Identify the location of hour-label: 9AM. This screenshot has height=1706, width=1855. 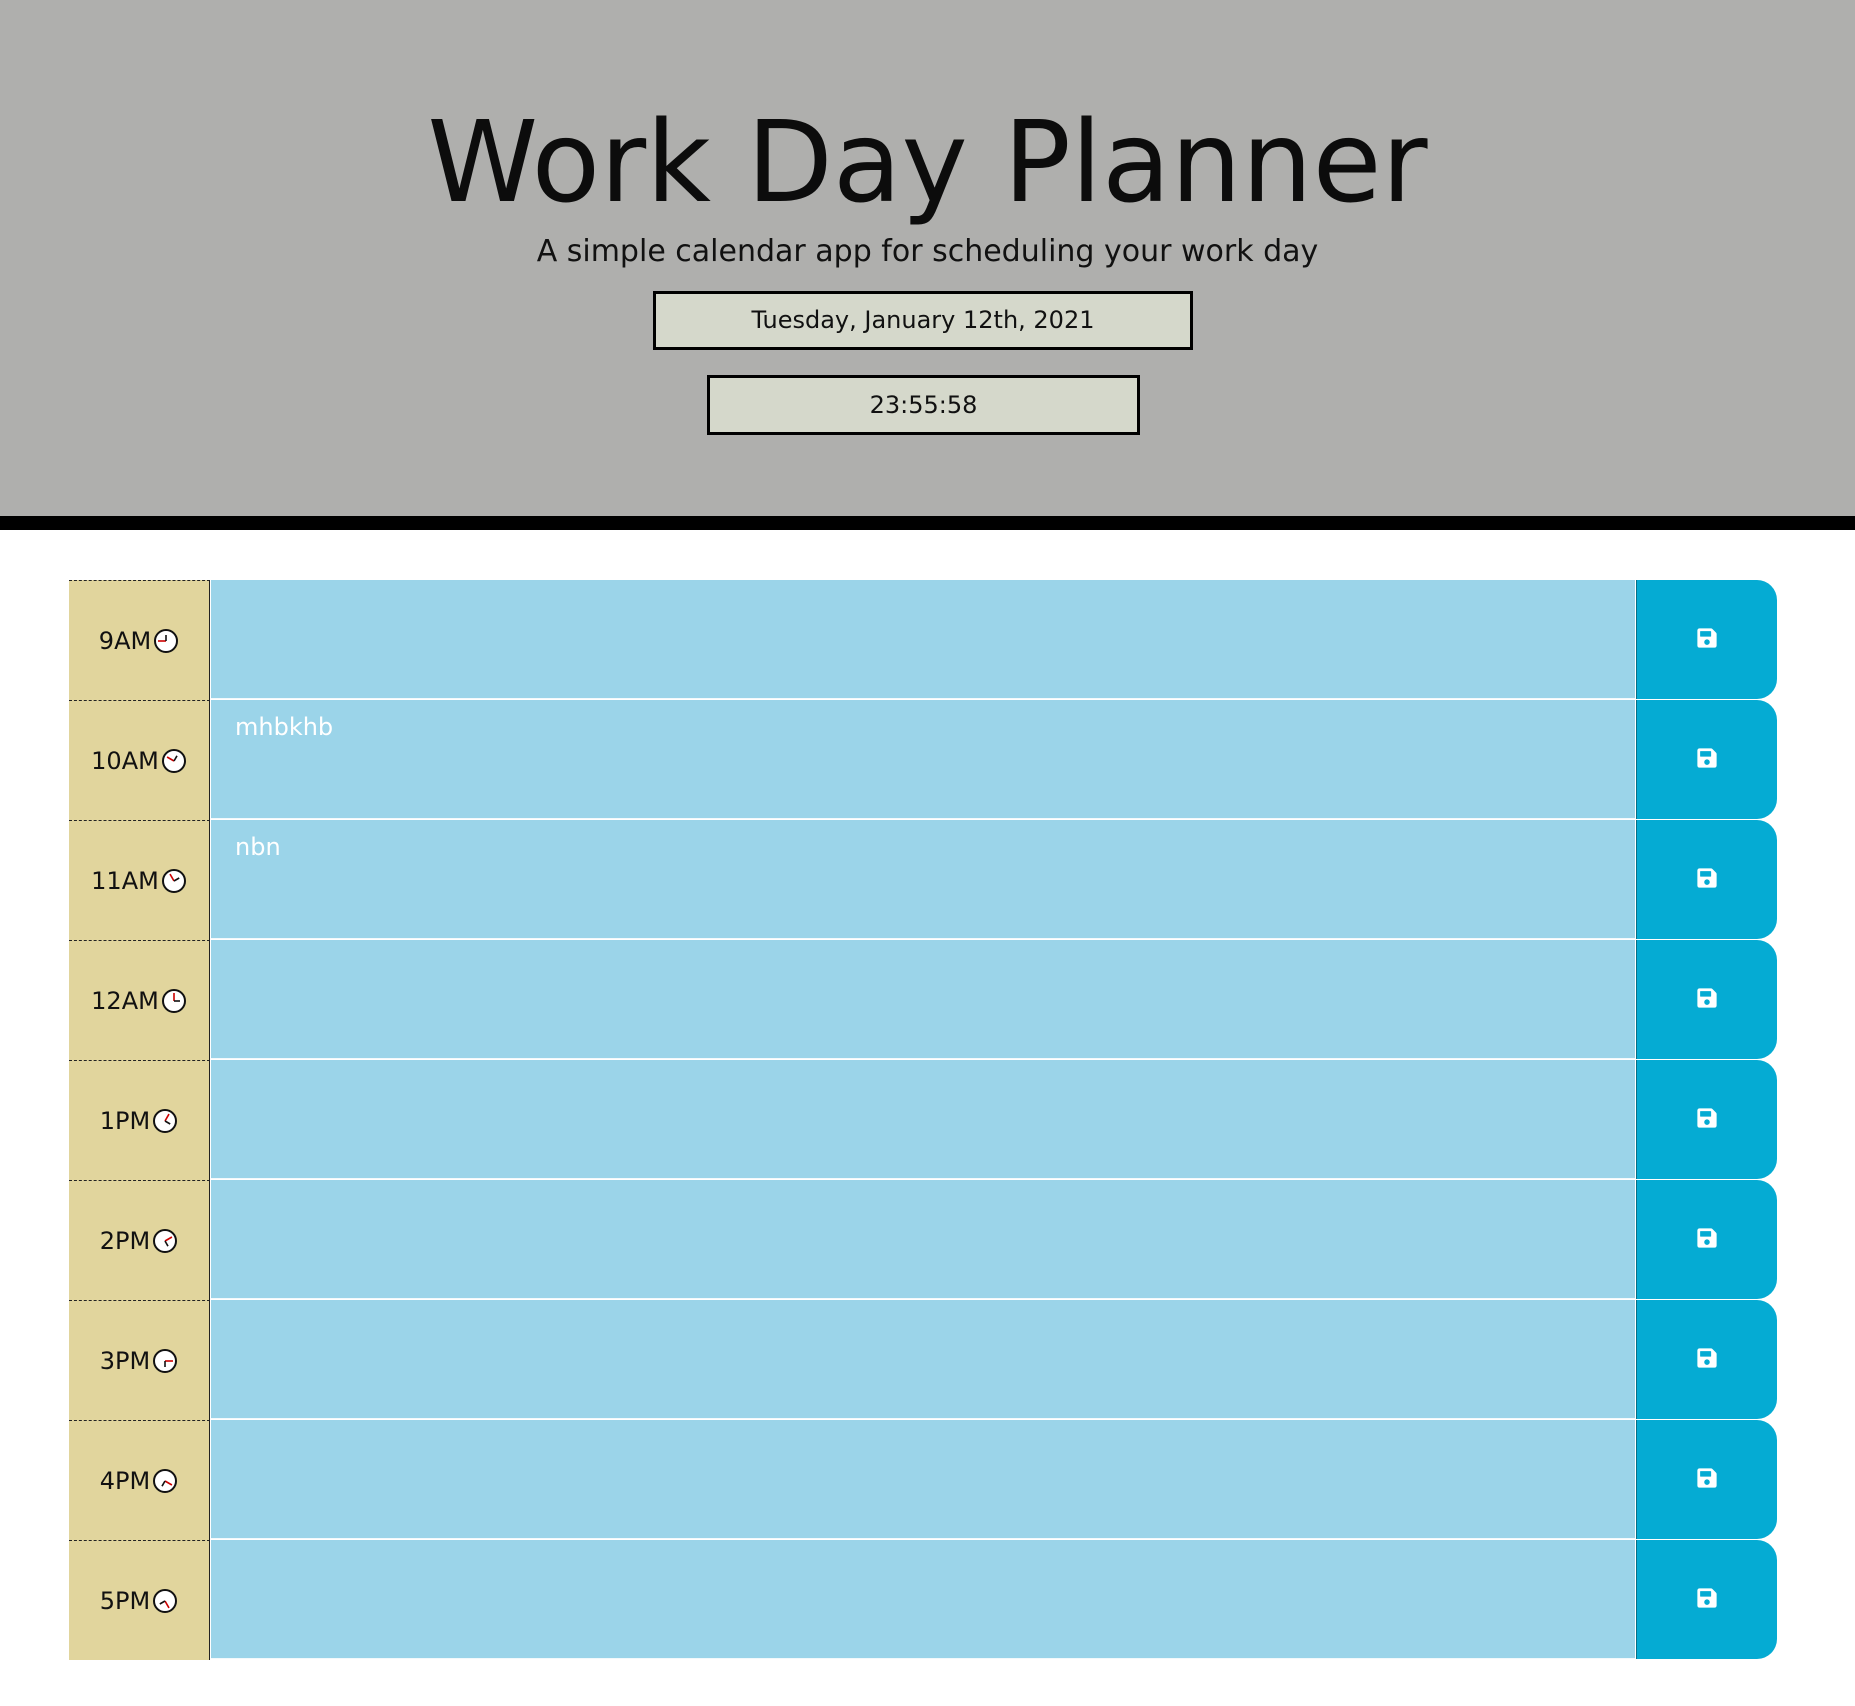
(139, 640).